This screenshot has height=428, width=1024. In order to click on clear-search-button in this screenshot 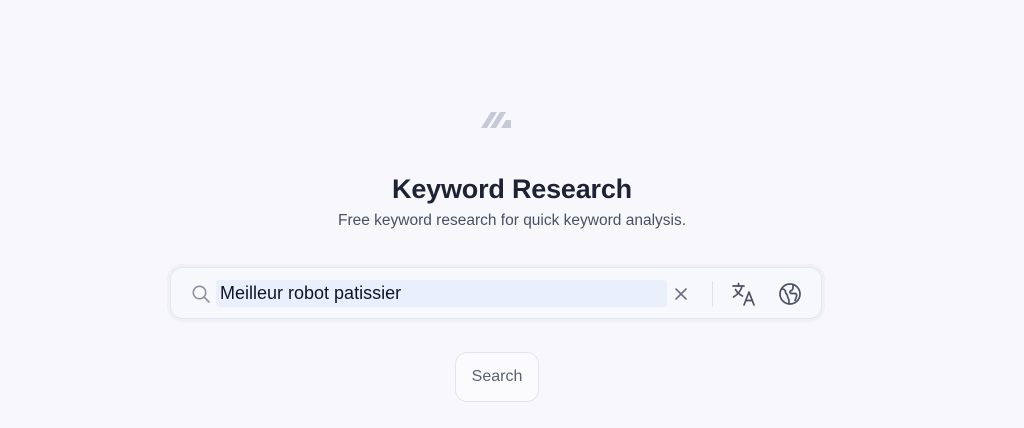, I will do `click(681, 294)`.